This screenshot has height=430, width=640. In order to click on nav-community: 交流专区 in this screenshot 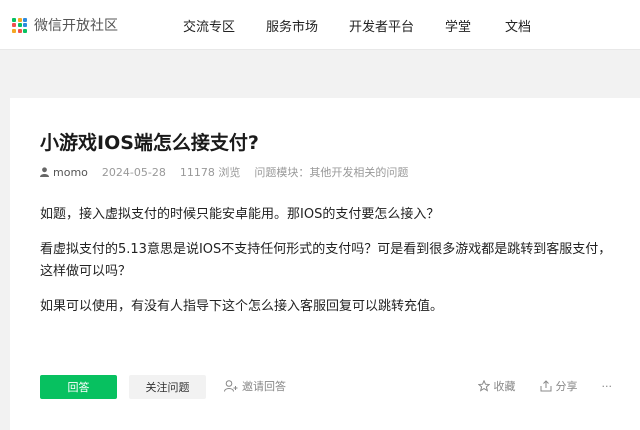, I will do `click(209, 25)`.